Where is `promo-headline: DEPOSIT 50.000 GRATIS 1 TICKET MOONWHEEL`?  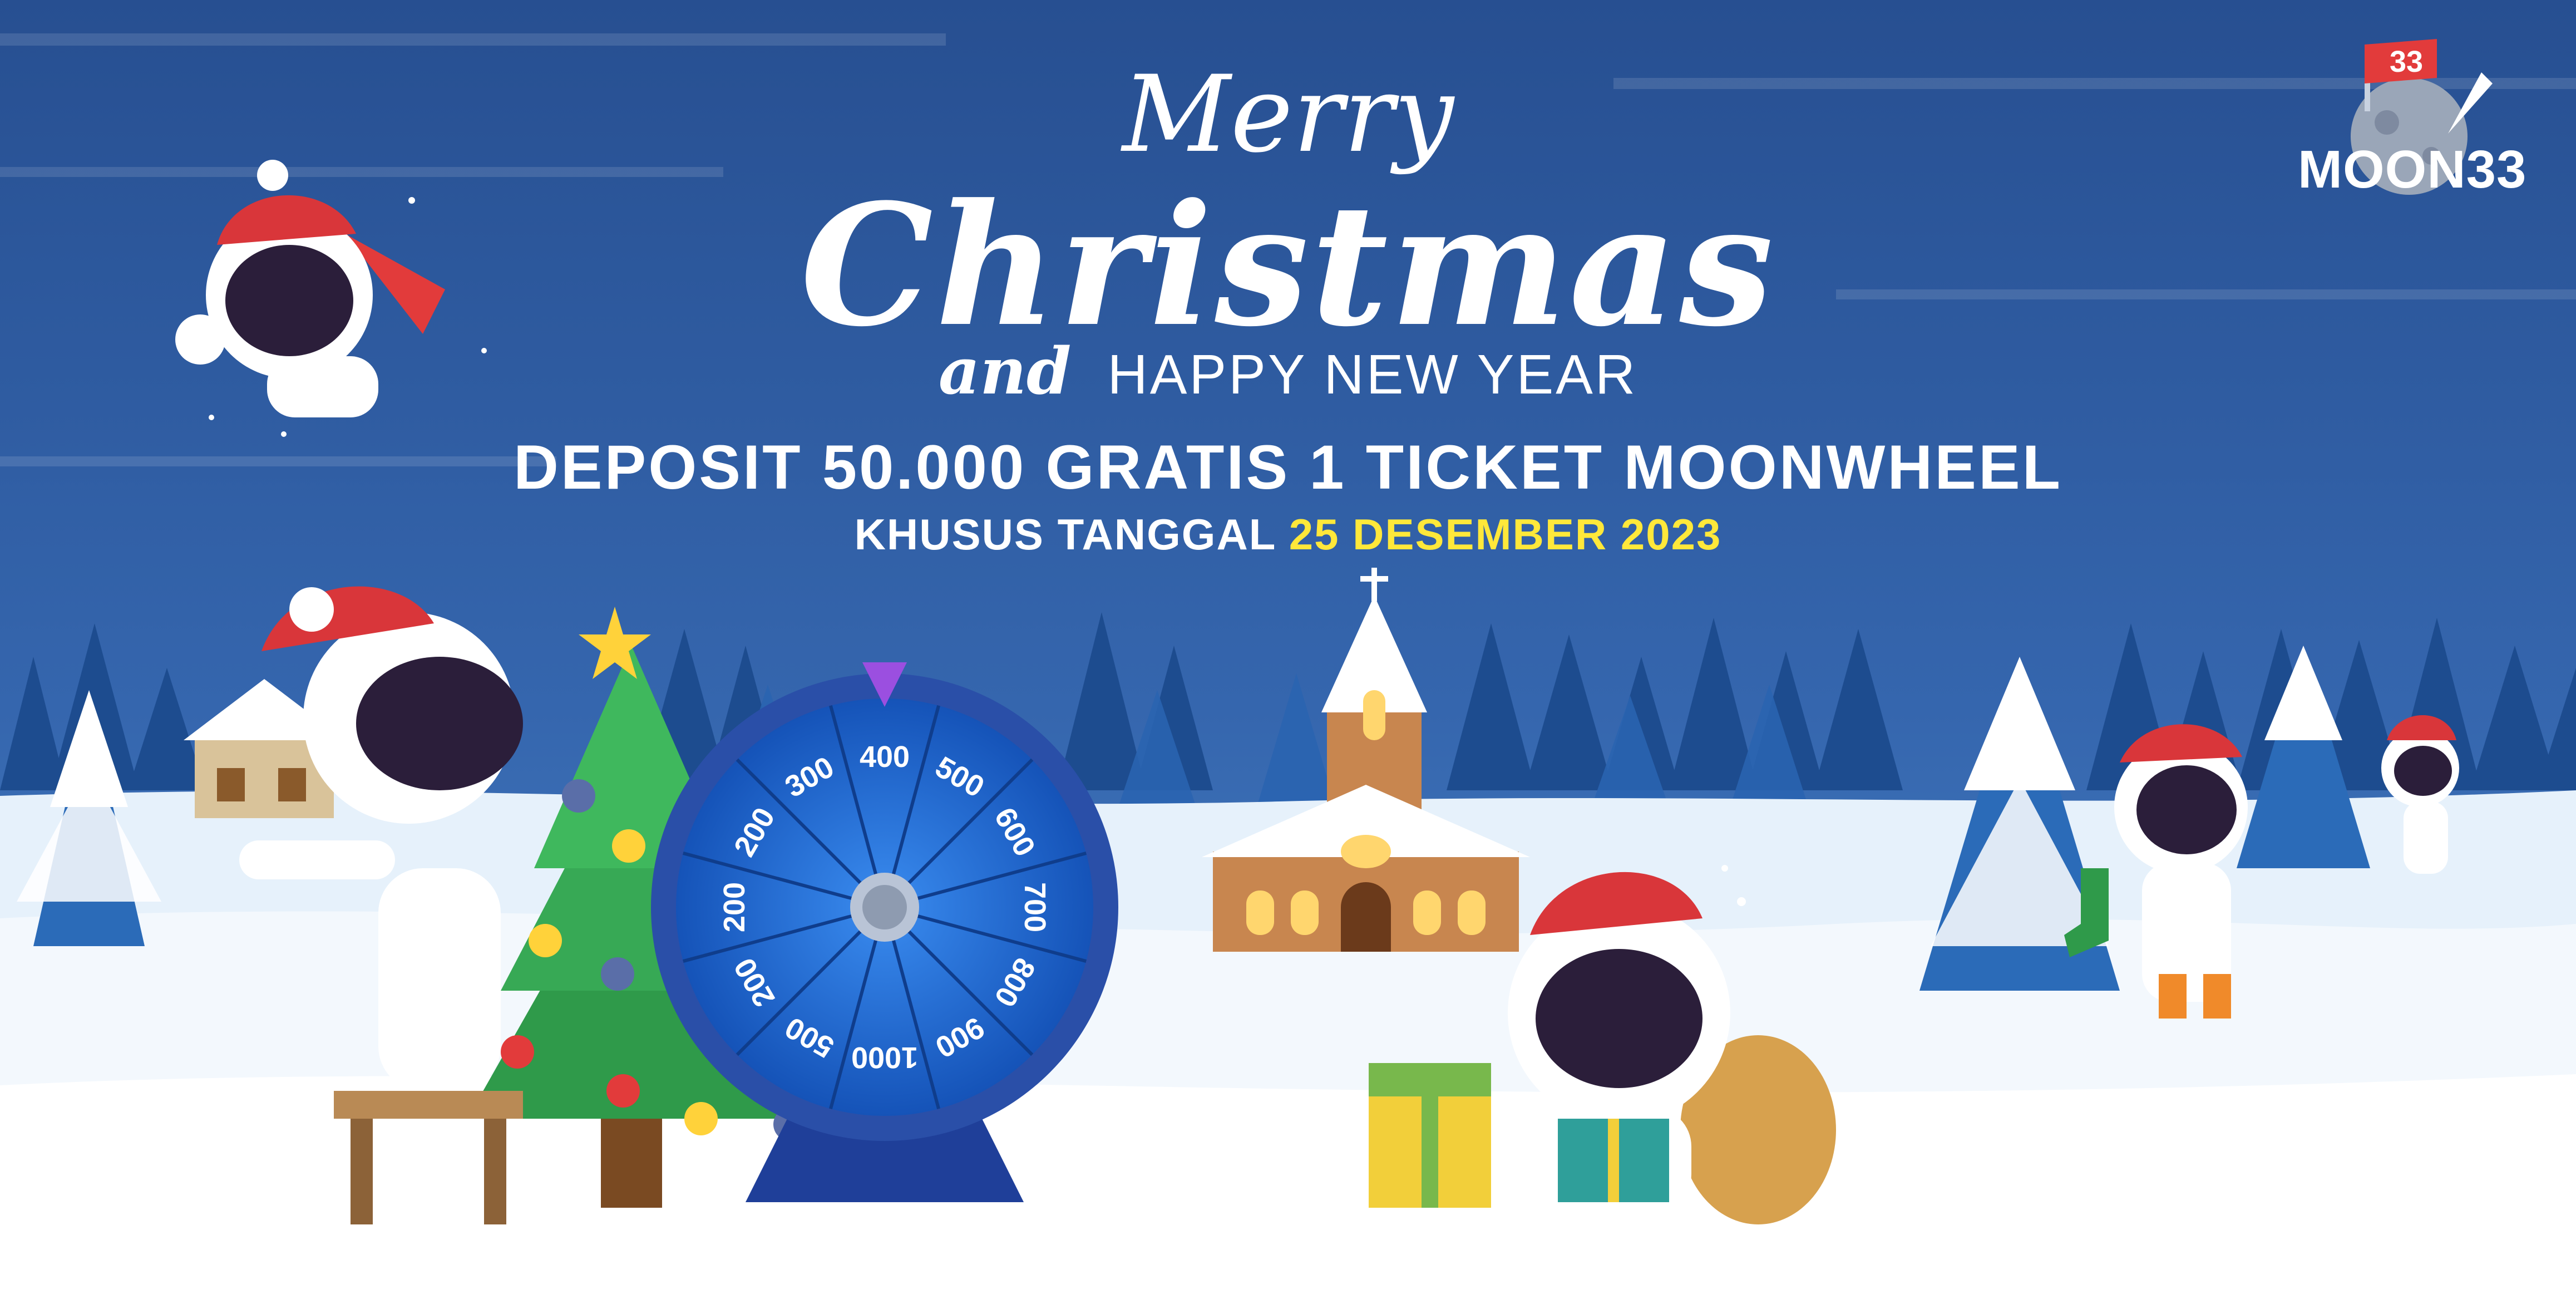 promo-headline: DEPOSIT 50.000 GRATIS 1 TICKET MOONWHEEL is located at coordinates (1288, 467).